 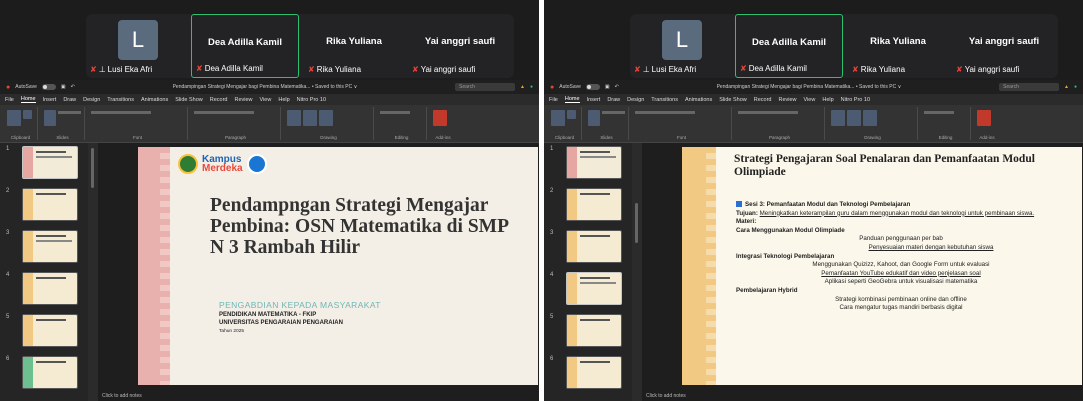 What do you see at coordinates (739, 204) in the screenshot?
I see `blue-square-icon` at bounding box center [739, 204].